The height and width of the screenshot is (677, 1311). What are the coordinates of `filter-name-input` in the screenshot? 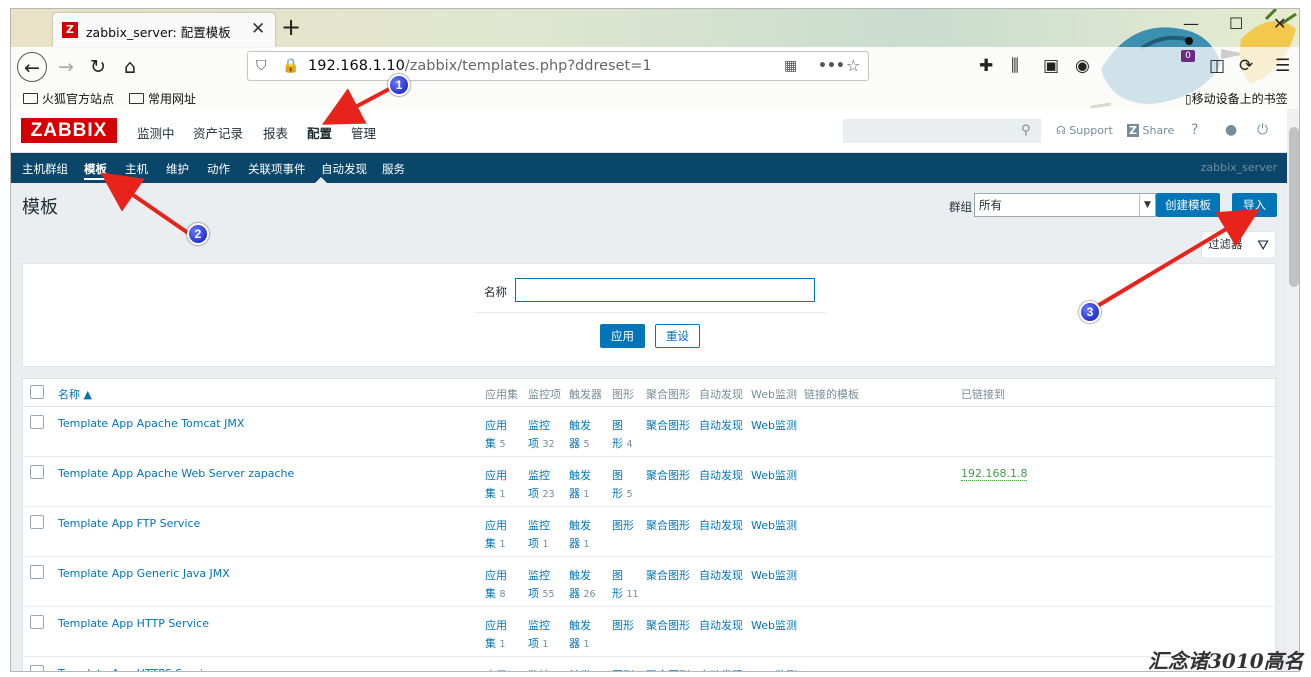 It's located at (665, 290).